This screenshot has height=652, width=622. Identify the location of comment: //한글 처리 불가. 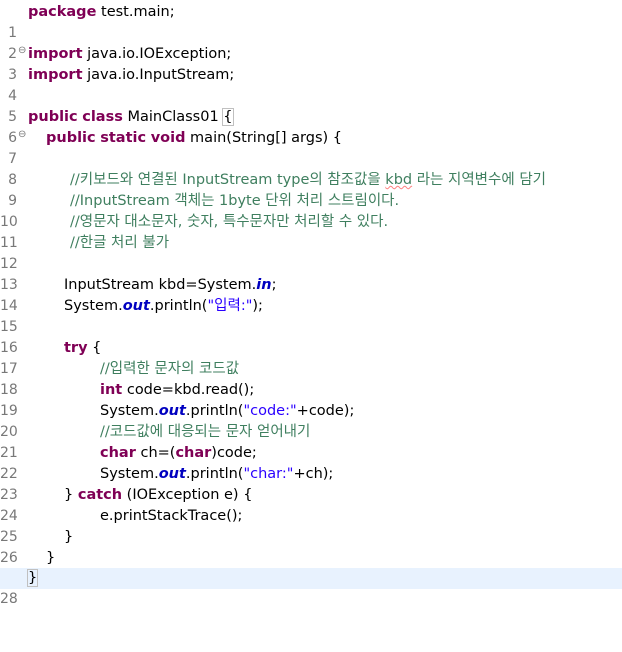
(120, 243).